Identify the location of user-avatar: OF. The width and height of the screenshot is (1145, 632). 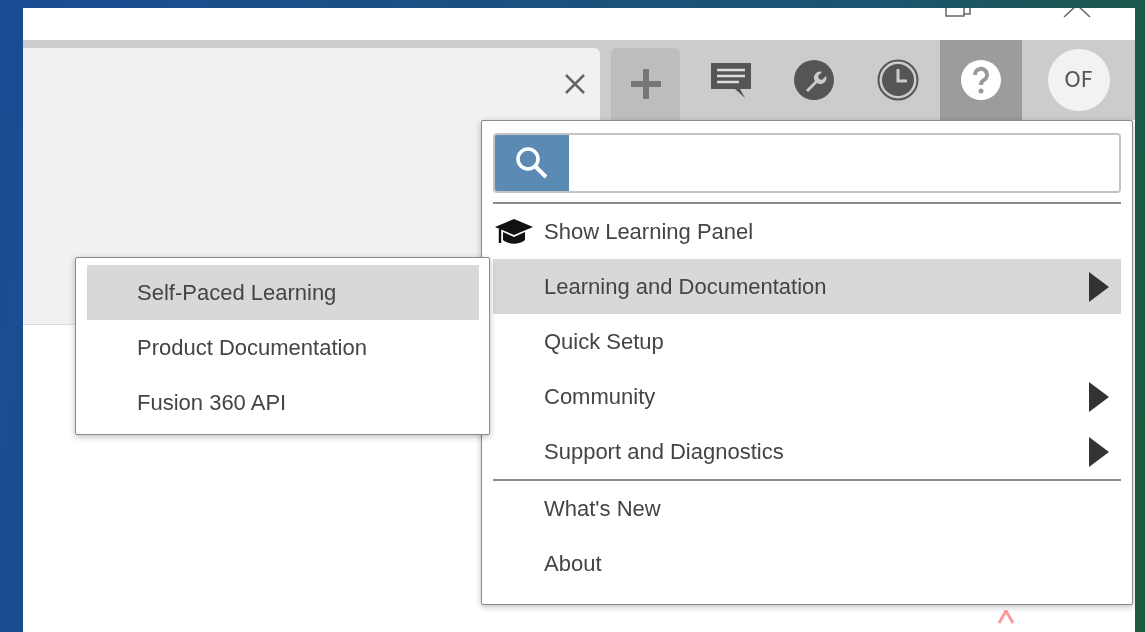
(1078, 80).